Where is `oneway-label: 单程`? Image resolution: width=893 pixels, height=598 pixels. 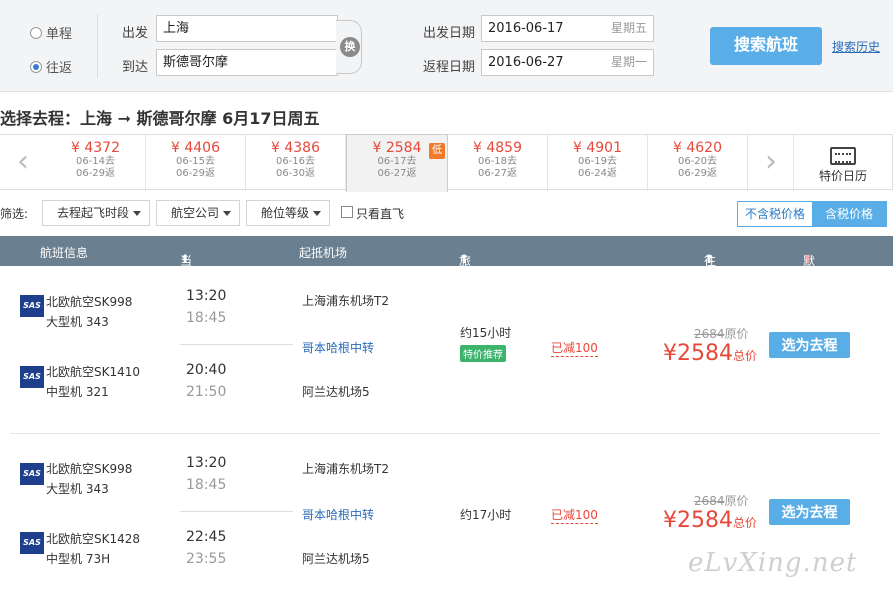 oneway-label: 单程 is located at coordinates (59, 34).